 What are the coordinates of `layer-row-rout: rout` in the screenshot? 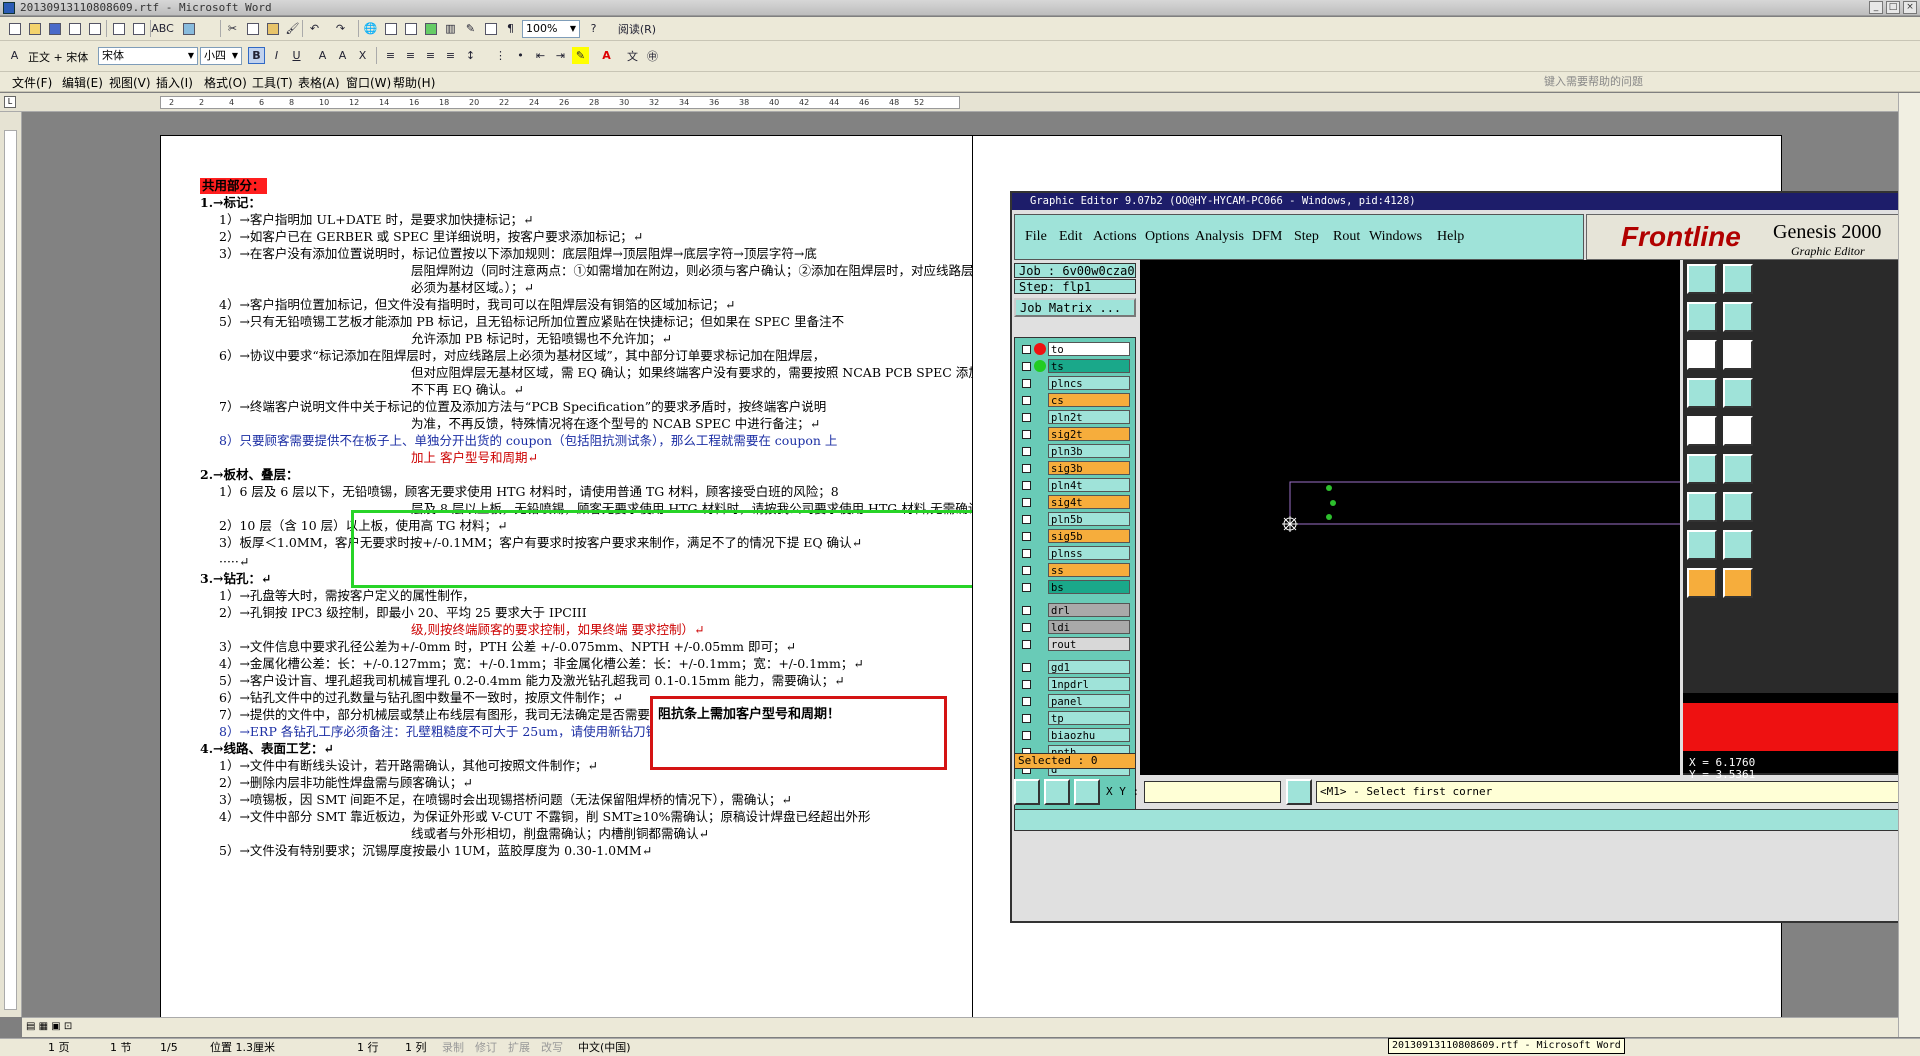 It's located at (1075, 644).